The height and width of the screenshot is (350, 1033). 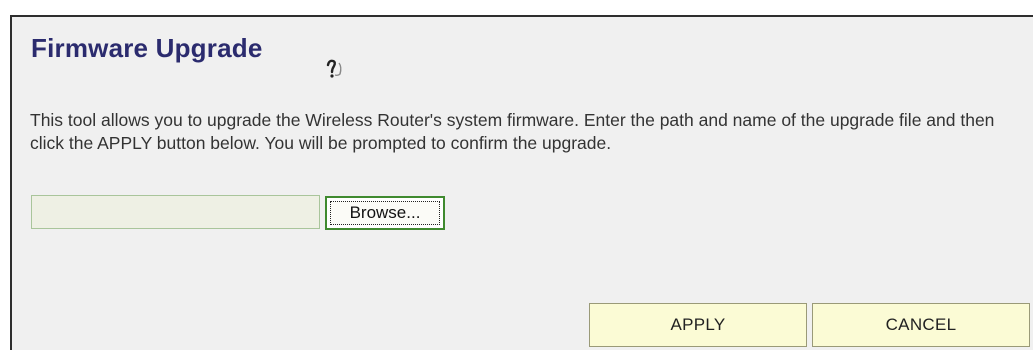 What do you see at coordinates (335, 68) in the screenshot?
I see `help-question-icon` at bounding box center [335, 68].